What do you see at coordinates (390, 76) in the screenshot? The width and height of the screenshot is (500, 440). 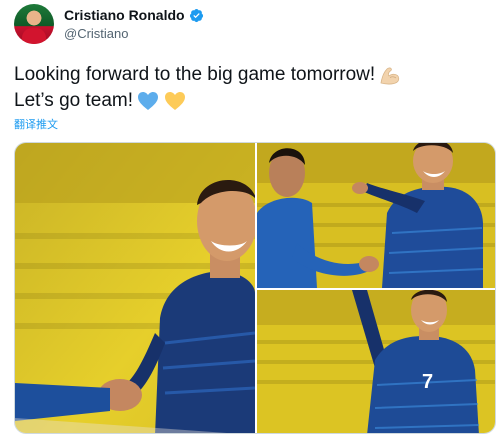 I see `flexed-biceps-icon` at bounding box center [390, 76].